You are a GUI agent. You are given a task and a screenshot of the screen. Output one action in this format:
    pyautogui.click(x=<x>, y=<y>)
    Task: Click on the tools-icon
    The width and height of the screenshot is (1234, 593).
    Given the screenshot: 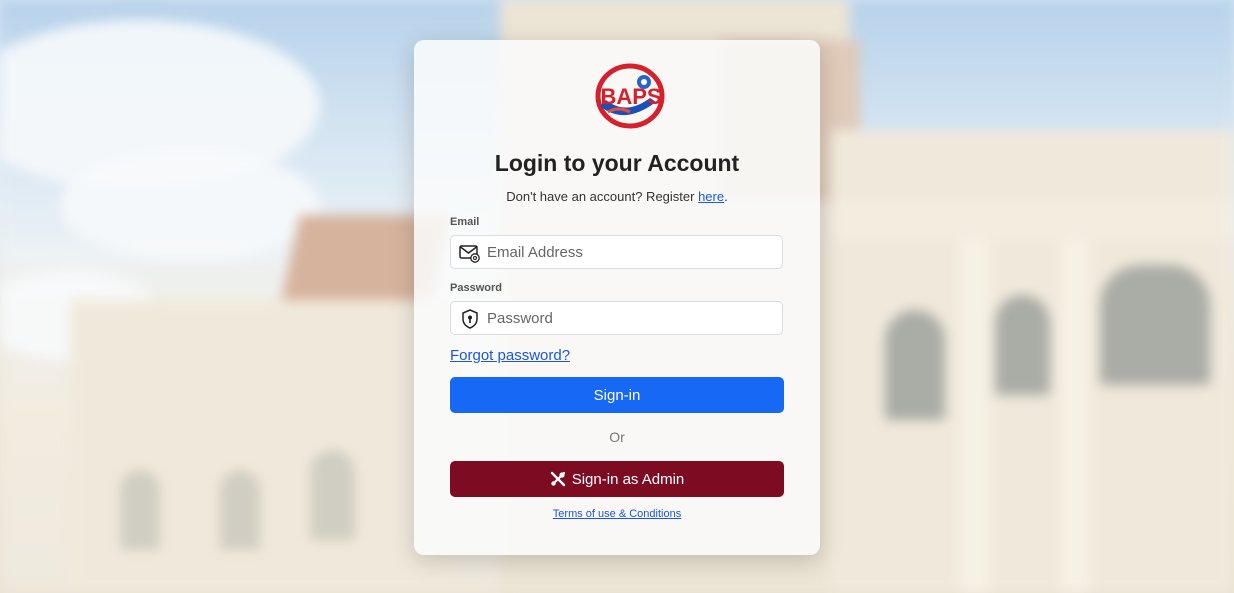 What is the action you would take?
    pyautogui.click(x=557, y=479)
    